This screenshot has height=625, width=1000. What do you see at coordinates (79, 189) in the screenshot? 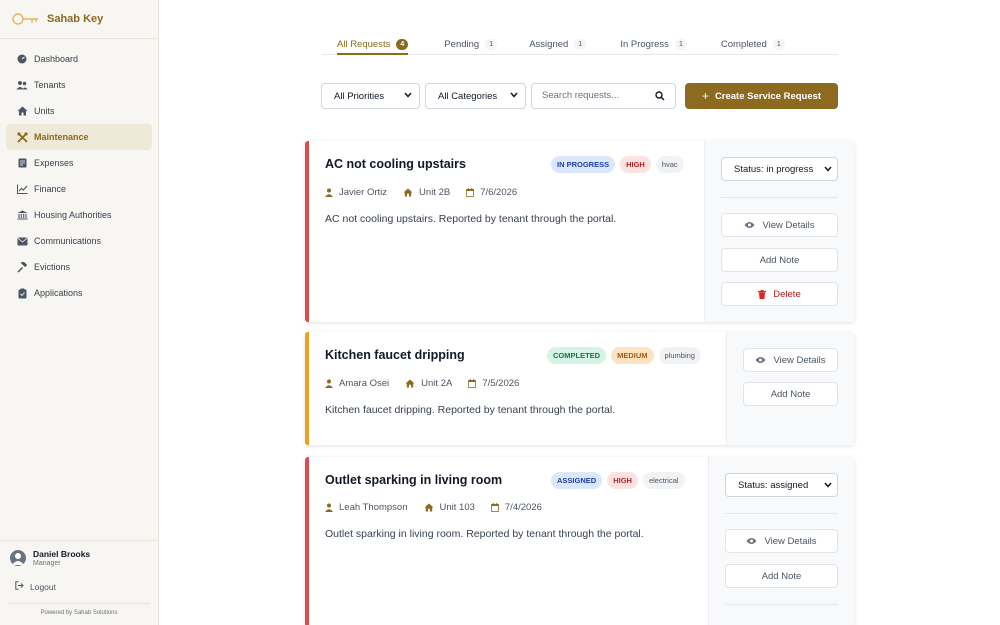
I see `sidebar-item-finance: Finance` at bounding box center [79, 189].